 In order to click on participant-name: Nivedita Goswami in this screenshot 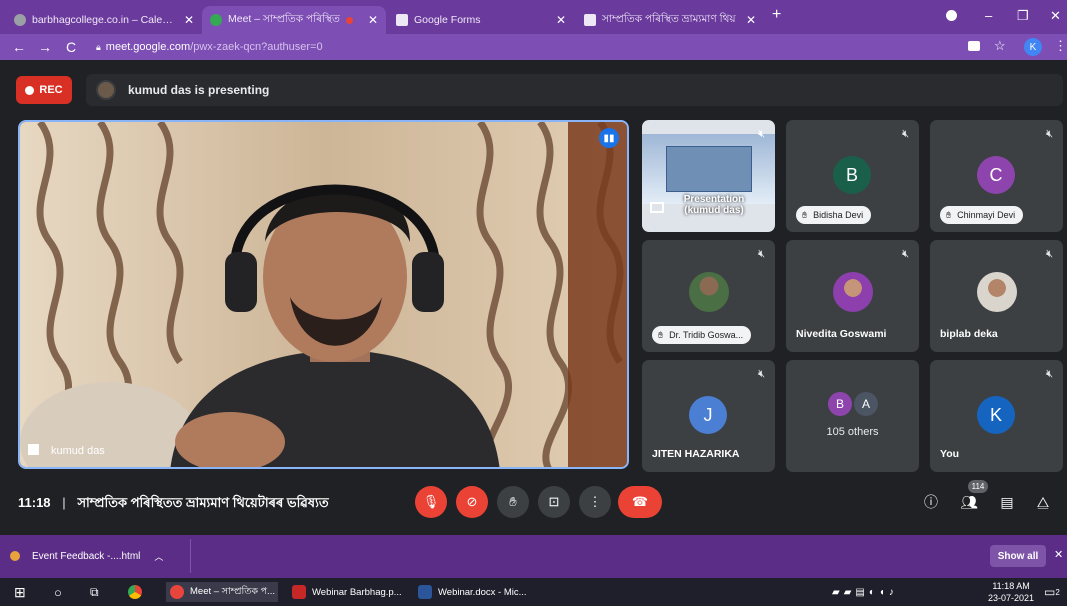, I will do `click(841, 334)`.